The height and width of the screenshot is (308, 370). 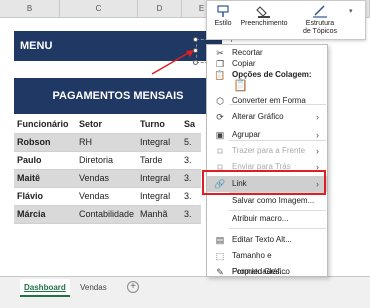 What do you see at coordinates (45, 288) in the screenshot?
I see `sheet-tab-dashboard: Dashboard` at bounding box center [45, 288].